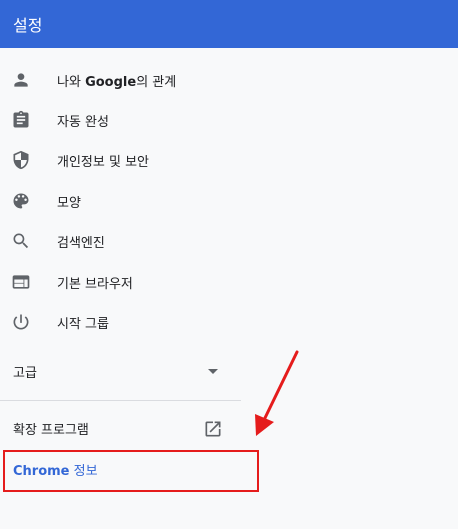 This screenshot has width=458, height=529. What do you see at coordinates (213, 429) in the screenshot?
I see `open-in-new-icon` at bounding box center [213, 429].